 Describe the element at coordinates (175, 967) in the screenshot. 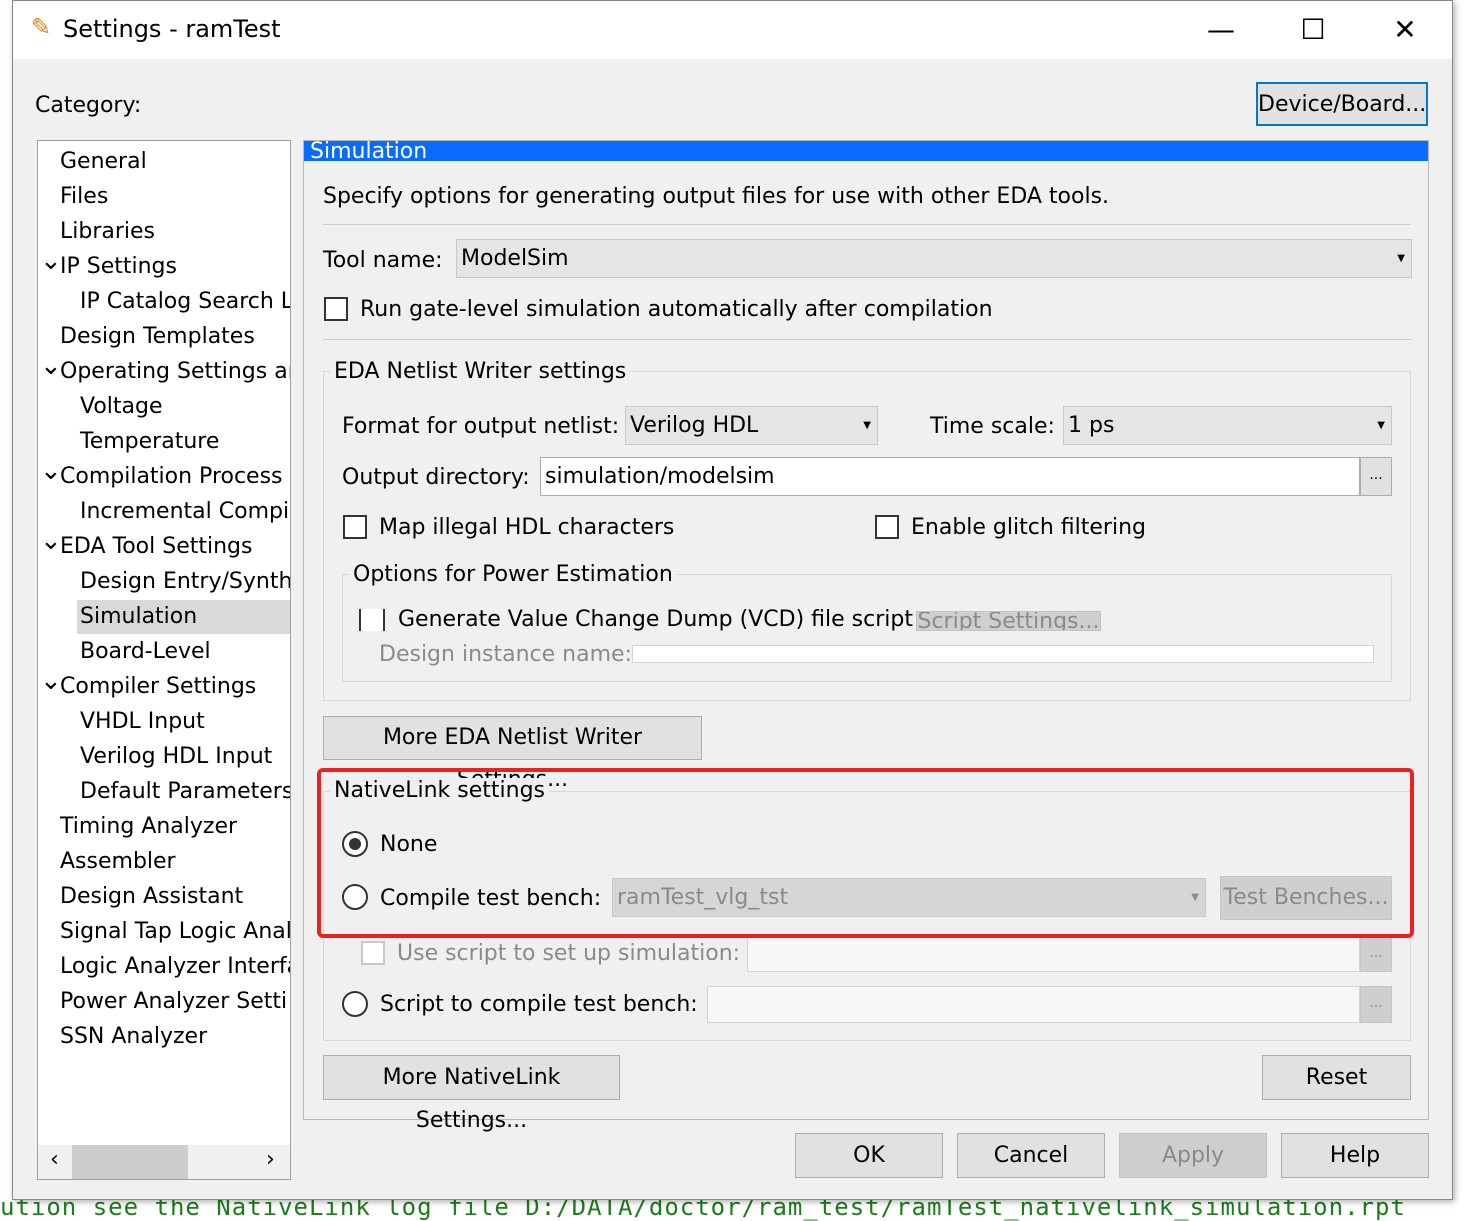

I see `tree-item: Logic Analyzer Interfa` at that location.